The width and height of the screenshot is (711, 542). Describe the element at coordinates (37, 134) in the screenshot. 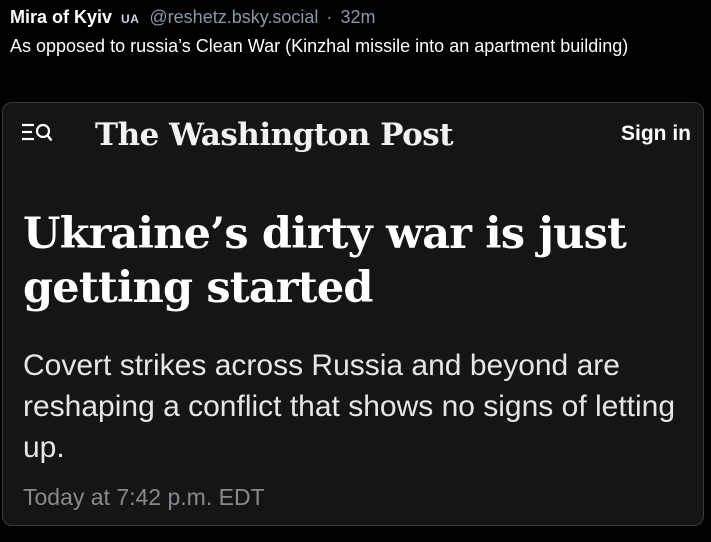

I see `menu-search-icon` at that location.